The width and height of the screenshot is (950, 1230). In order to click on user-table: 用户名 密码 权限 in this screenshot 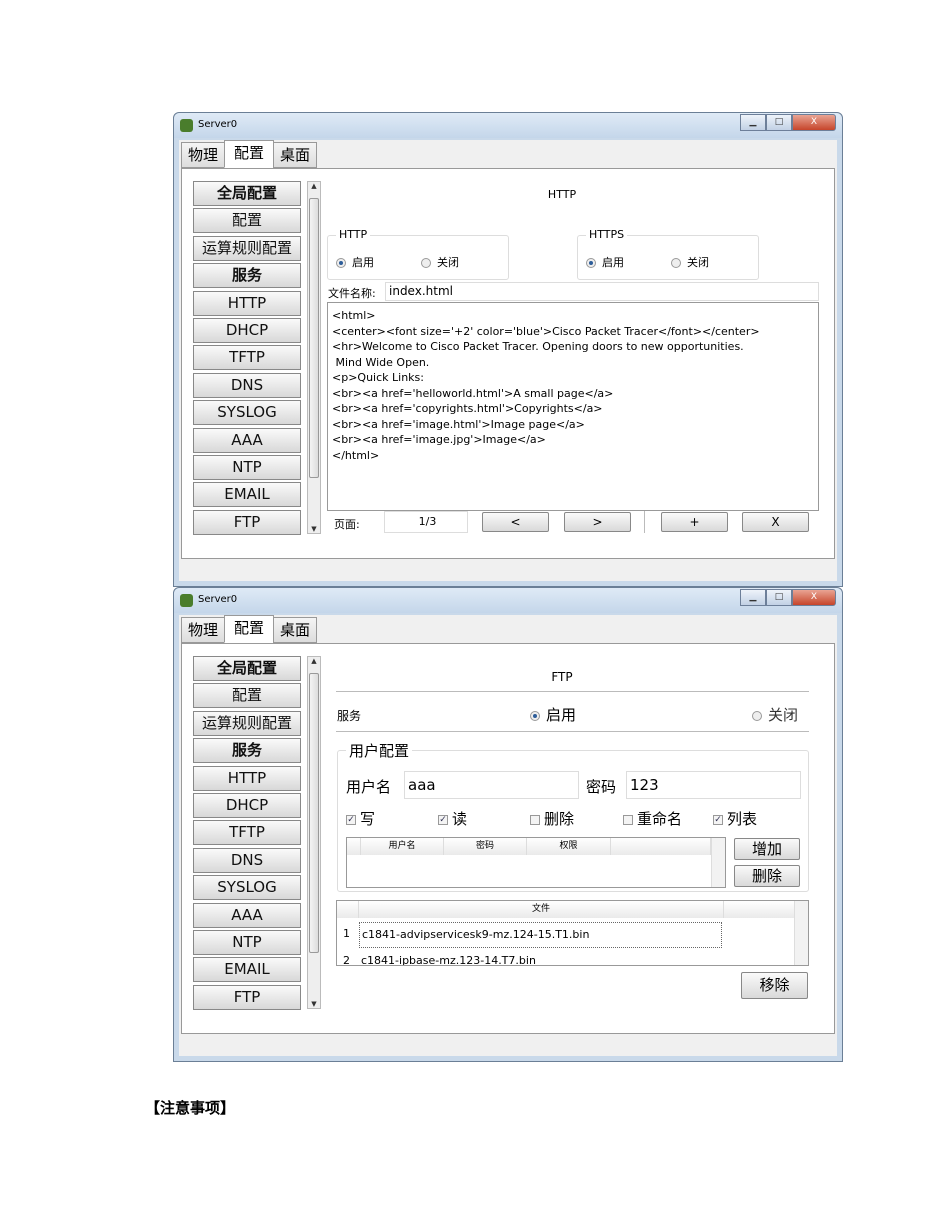, I will do `click(536, 862)`.